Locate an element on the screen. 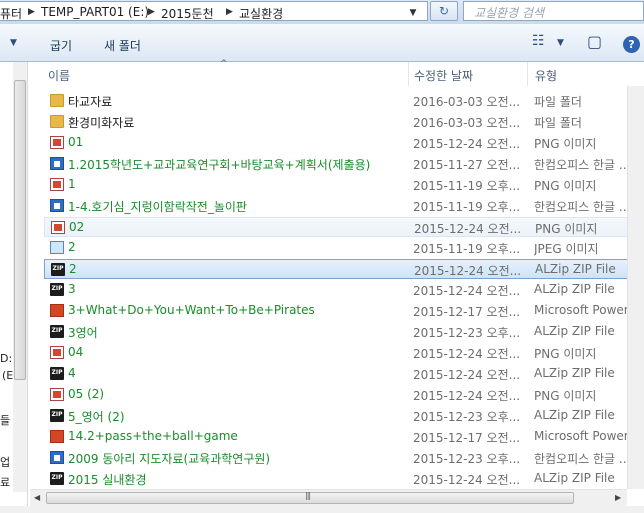  file-row: 타교자료 2016-03-03 오전... 파일 폴더 is located at coordinates (342, 101).